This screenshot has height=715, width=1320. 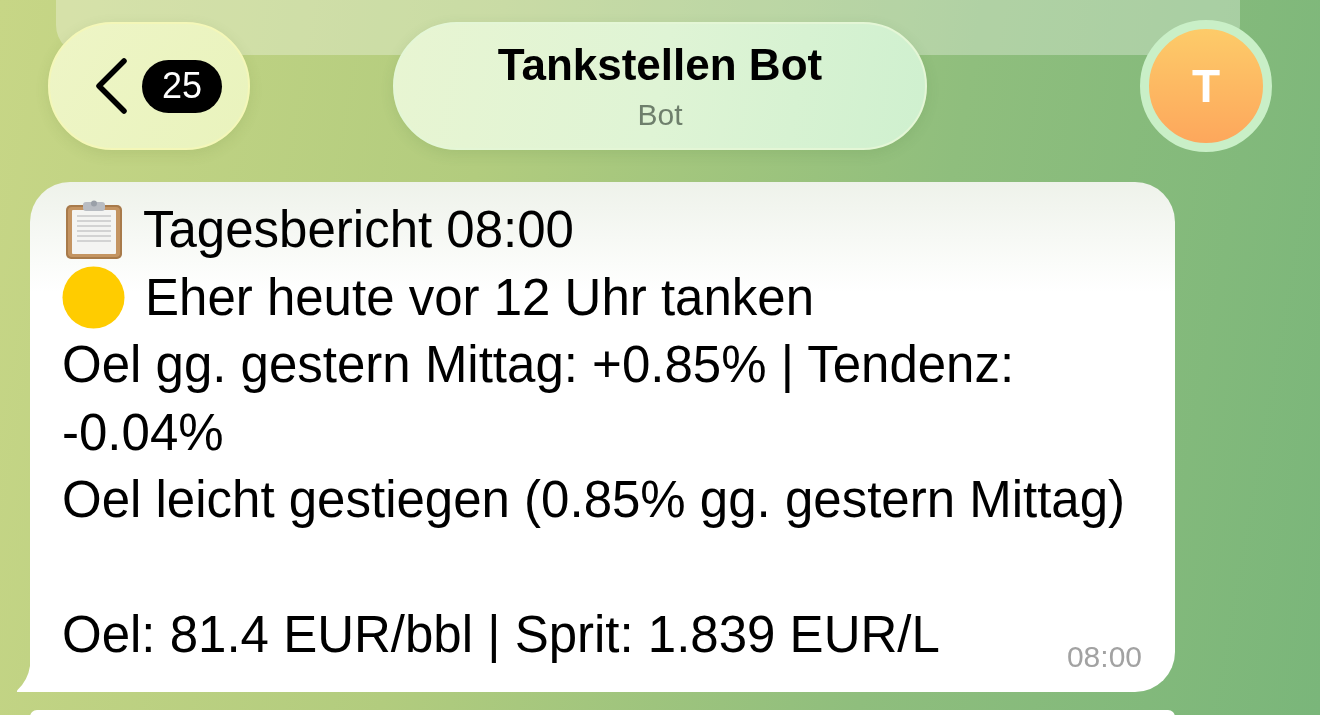 I want to click on chat-subtitle: Bot, so click(x=660, y=115).